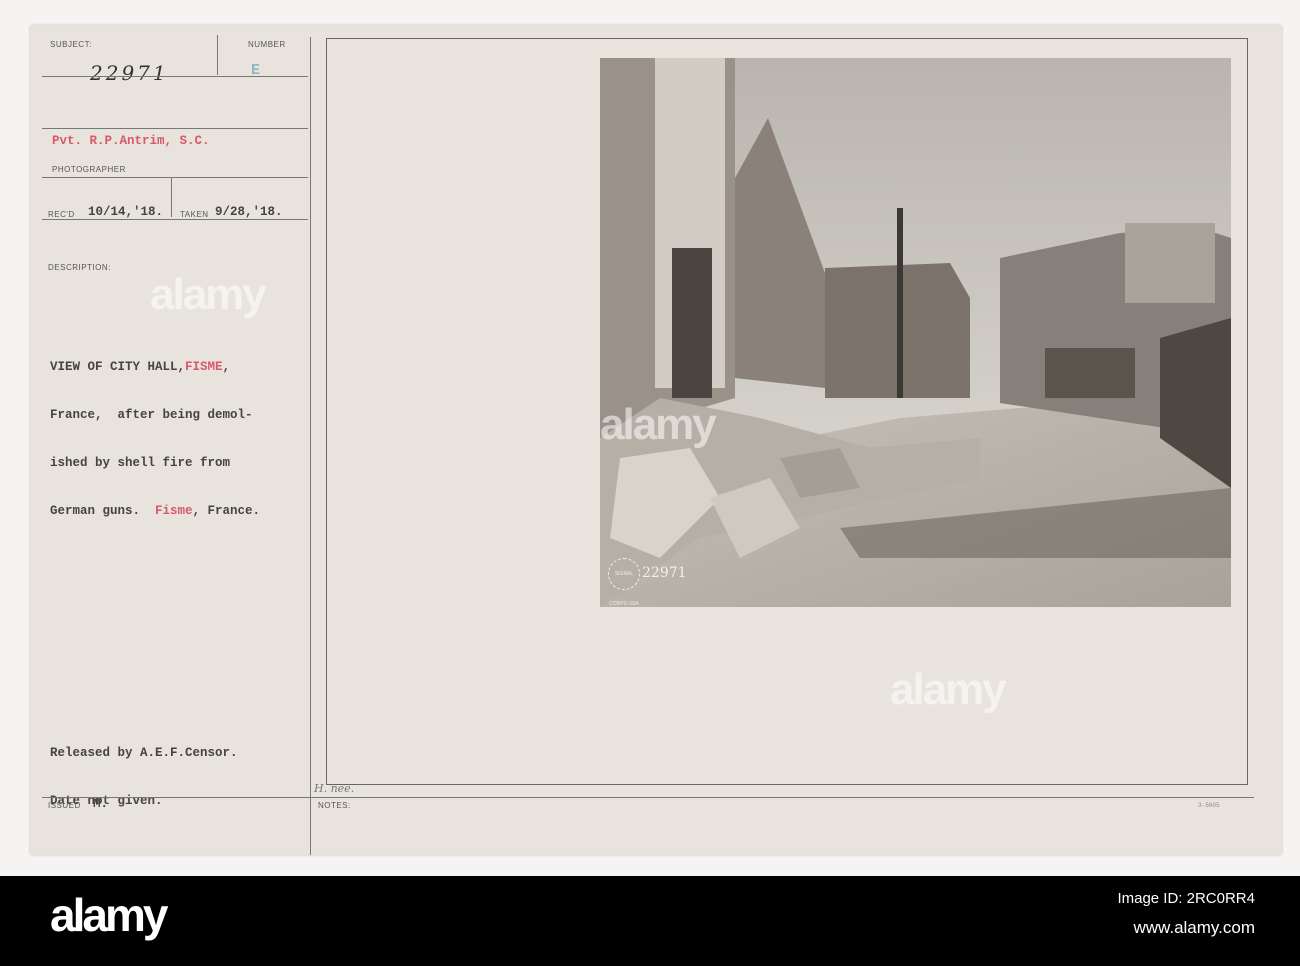  What do you see at coordinates (126, 212) in the screenshot?
I see `recd-value: 10/14,'18.` at bounding box center [126, 212].